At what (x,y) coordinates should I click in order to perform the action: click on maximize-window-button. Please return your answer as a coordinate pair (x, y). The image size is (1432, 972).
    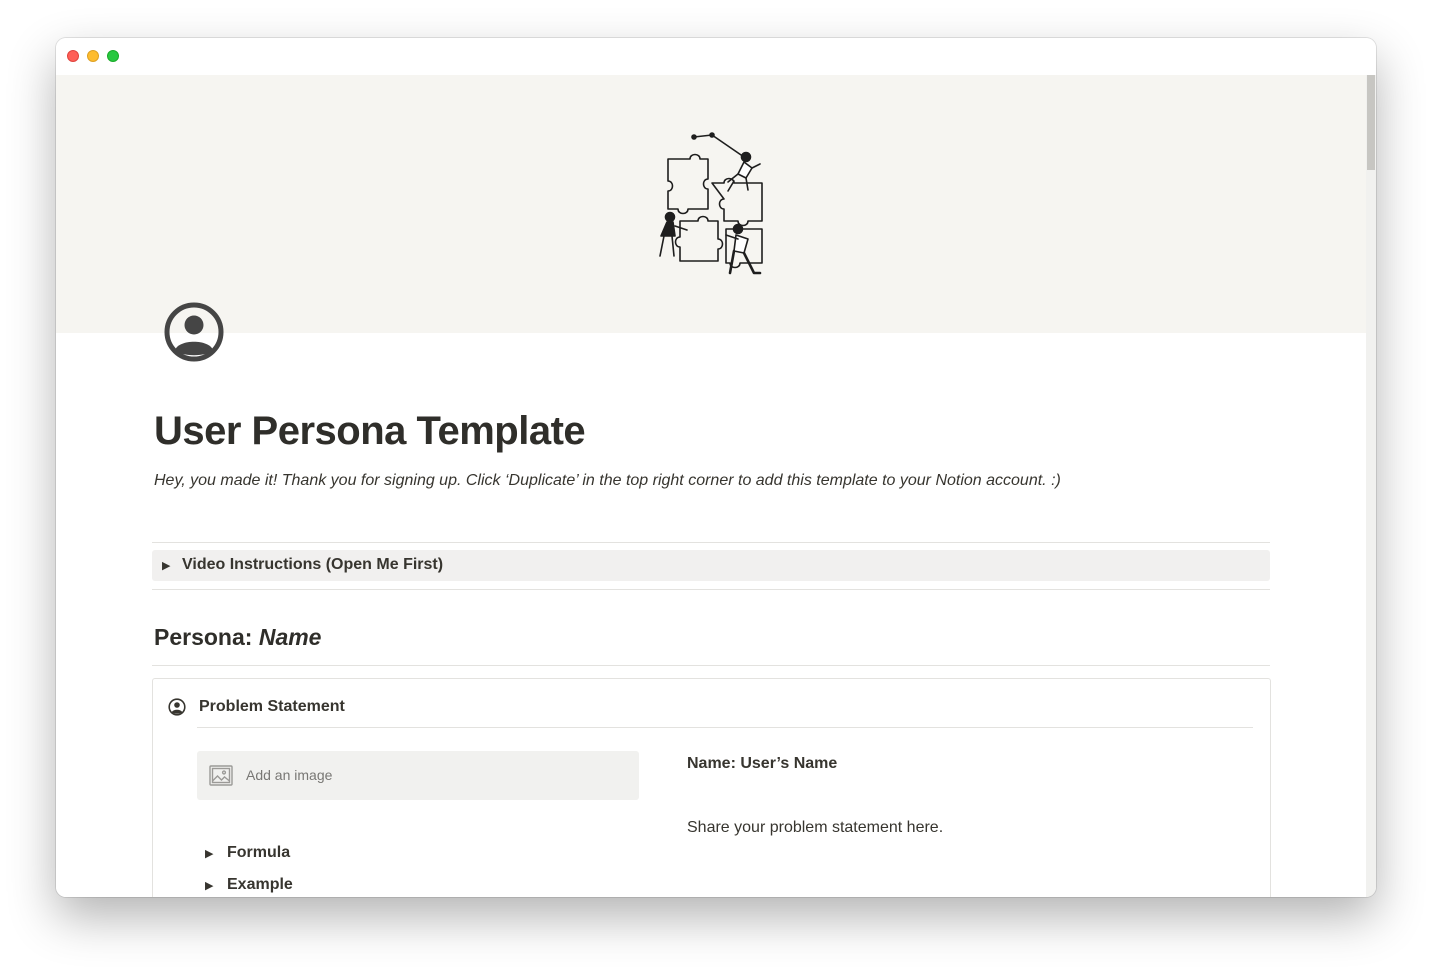
    Looking at the image, I should click on (113, 56).